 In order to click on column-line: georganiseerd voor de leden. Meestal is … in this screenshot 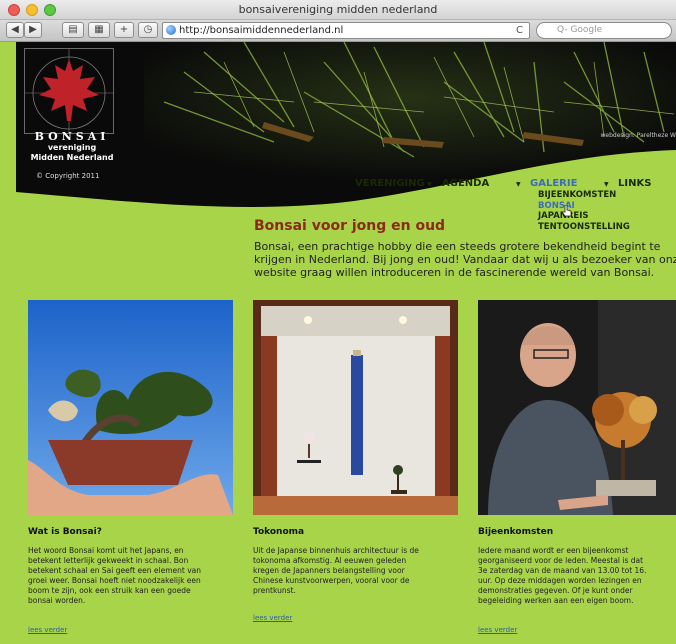, I will do `click(561, 560)`.